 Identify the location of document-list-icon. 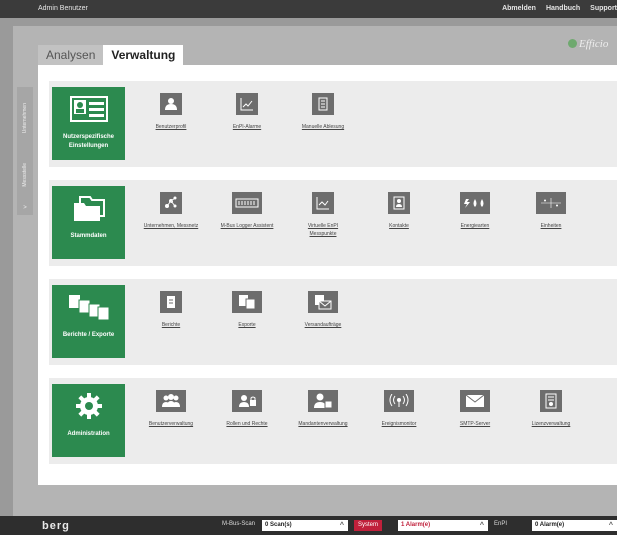
(323, 104).